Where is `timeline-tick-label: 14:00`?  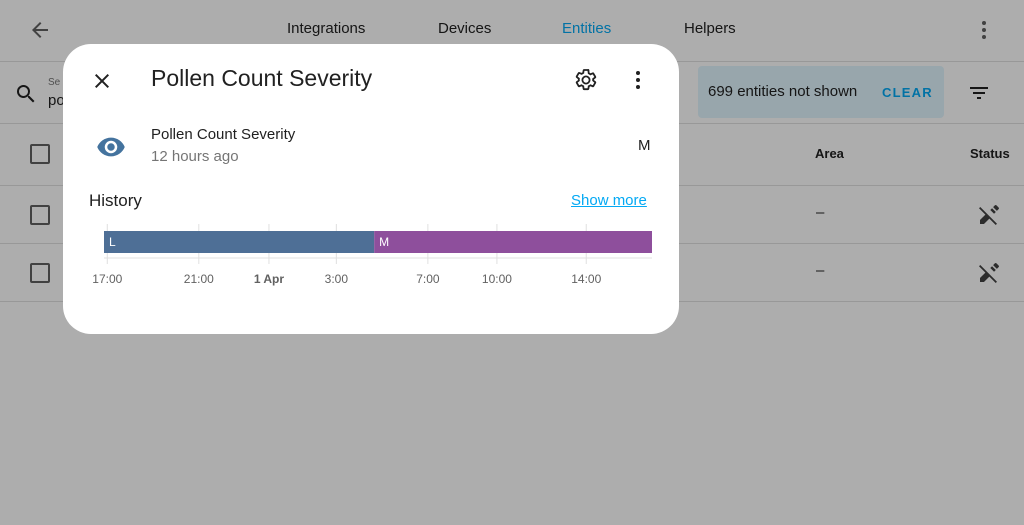
timeline-tick-label: 14:00 is located at coordinates (586, 279).